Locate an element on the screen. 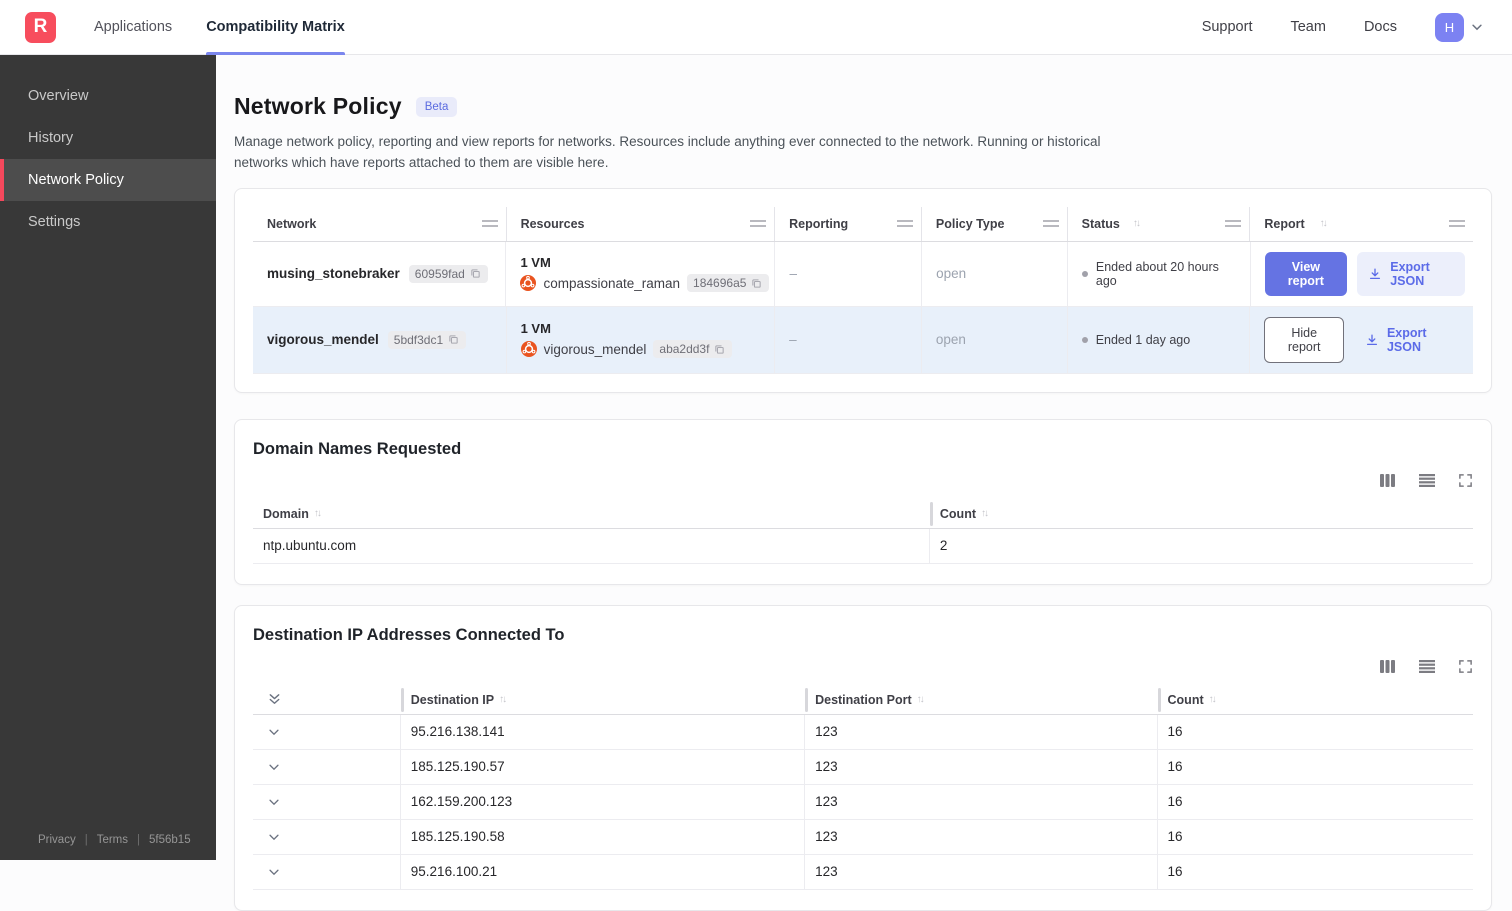  sidebar-item-label: Overview is located at coordinates (58, 96).